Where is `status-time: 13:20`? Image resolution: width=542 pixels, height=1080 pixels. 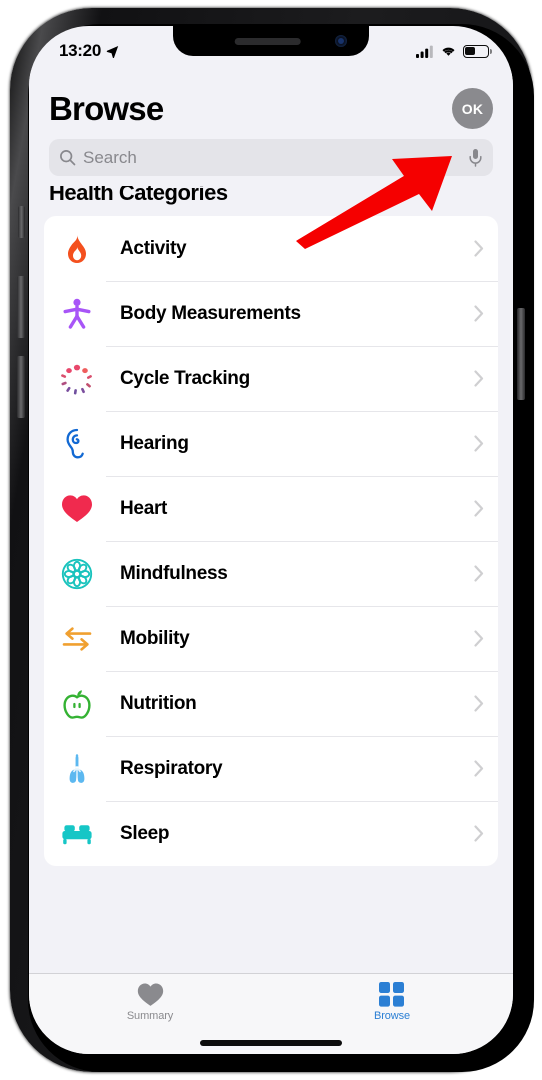 status-time: 13:20 is located at coordinates (80, 50).